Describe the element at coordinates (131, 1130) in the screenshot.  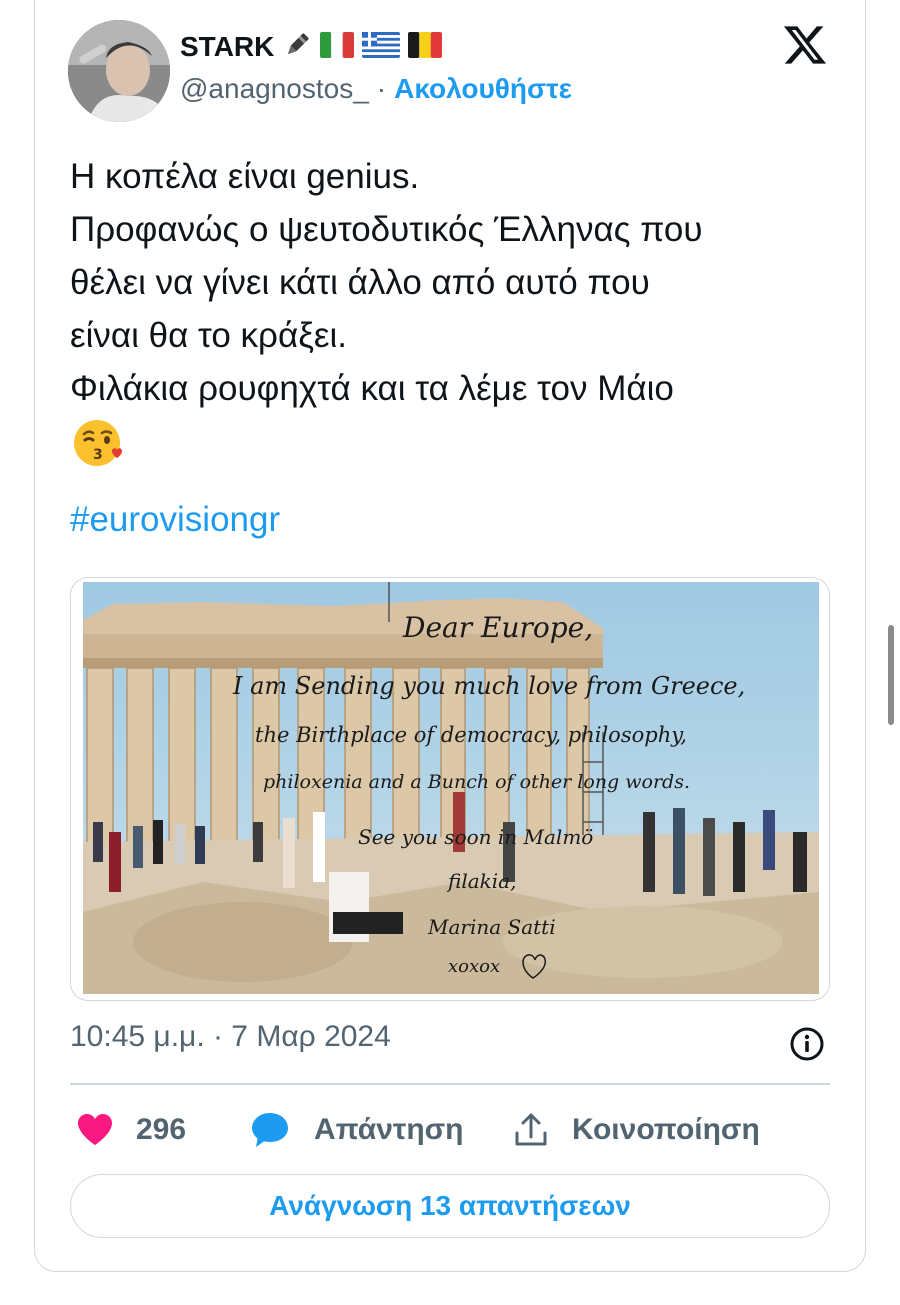
I see `like-button: 296` at that location.